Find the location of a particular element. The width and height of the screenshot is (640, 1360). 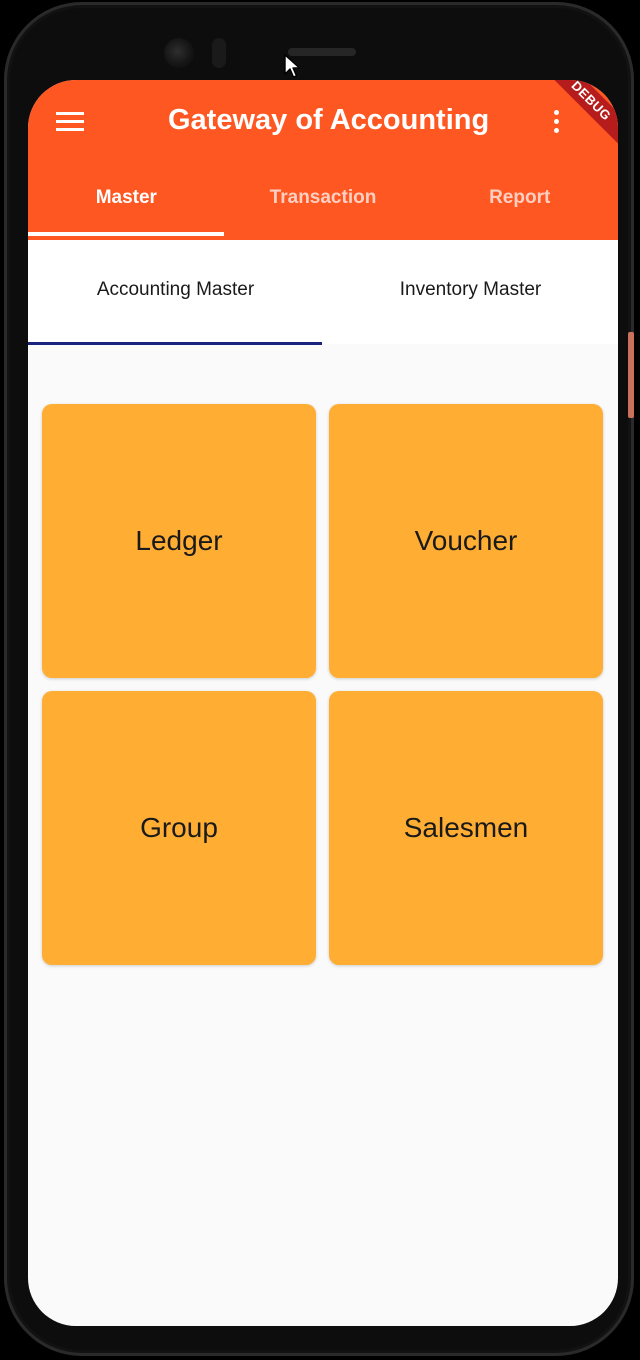

tab-report: Report is located at coordinates (519, 207).